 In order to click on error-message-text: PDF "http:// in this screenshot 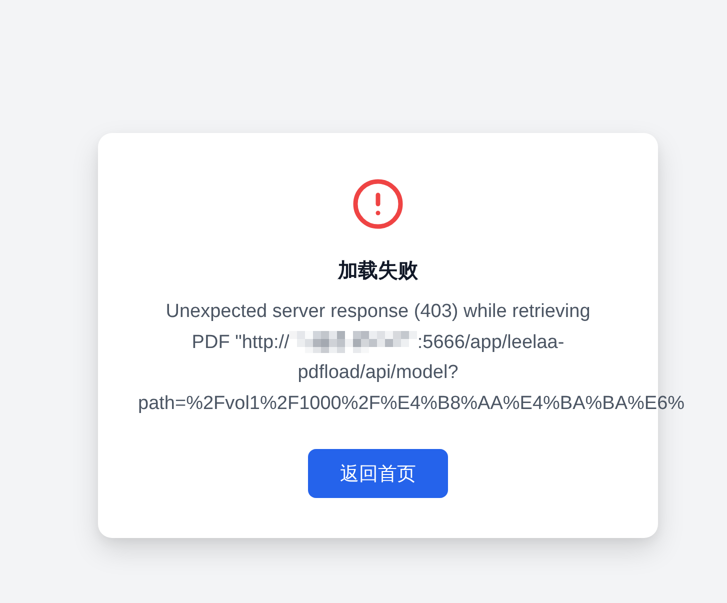, I will do `click(241, 342)`.